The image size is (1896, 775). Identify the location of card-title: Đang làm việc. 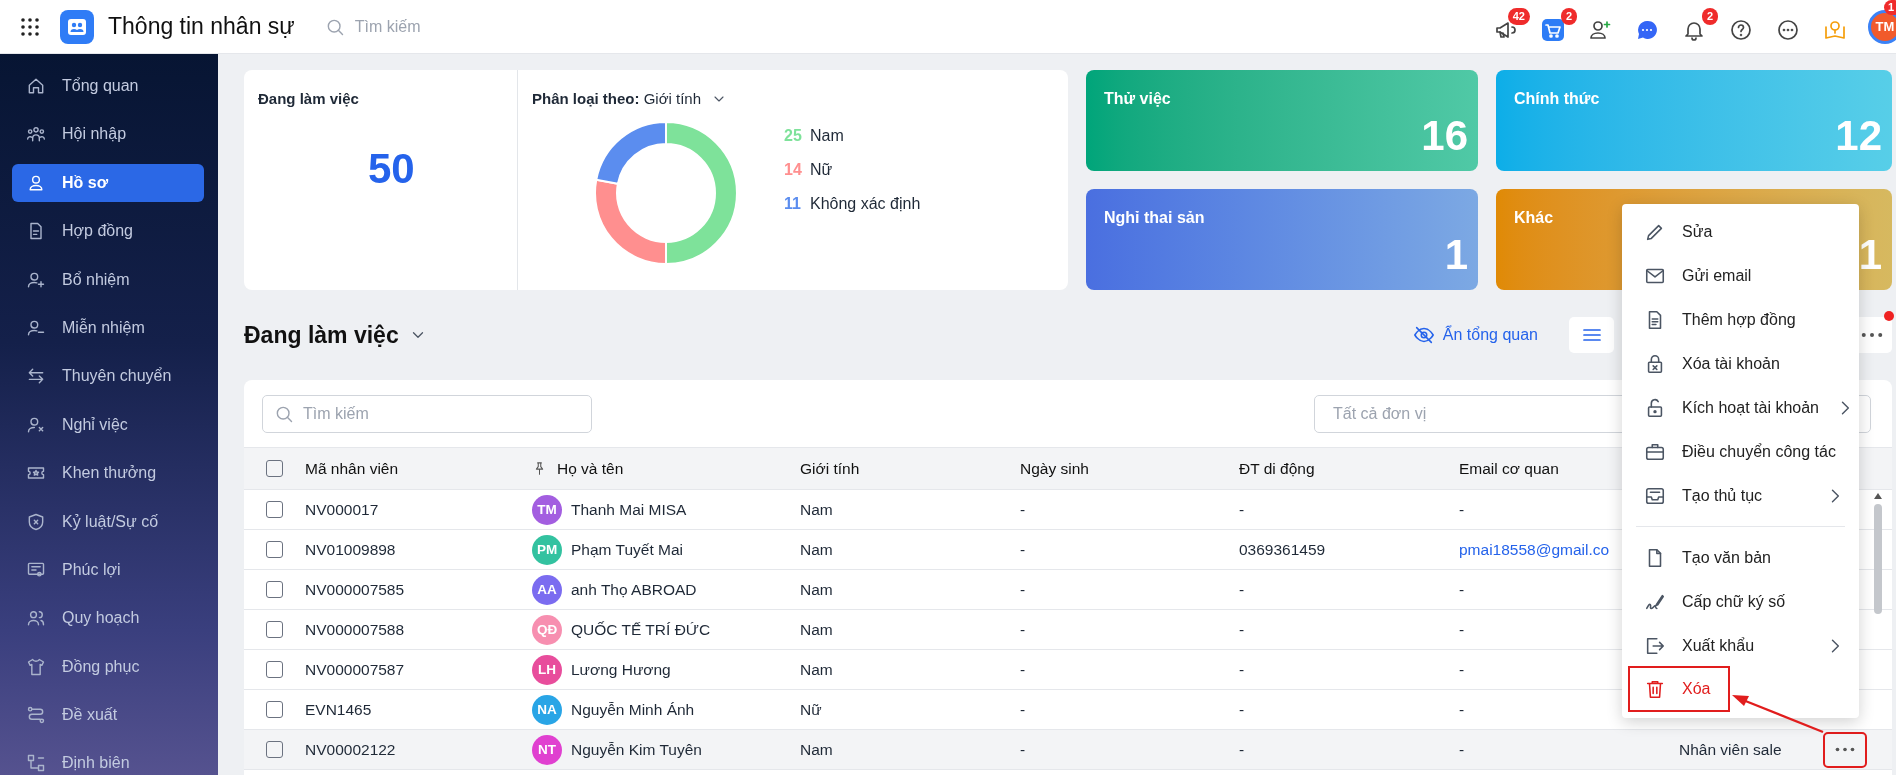
(308, 98).